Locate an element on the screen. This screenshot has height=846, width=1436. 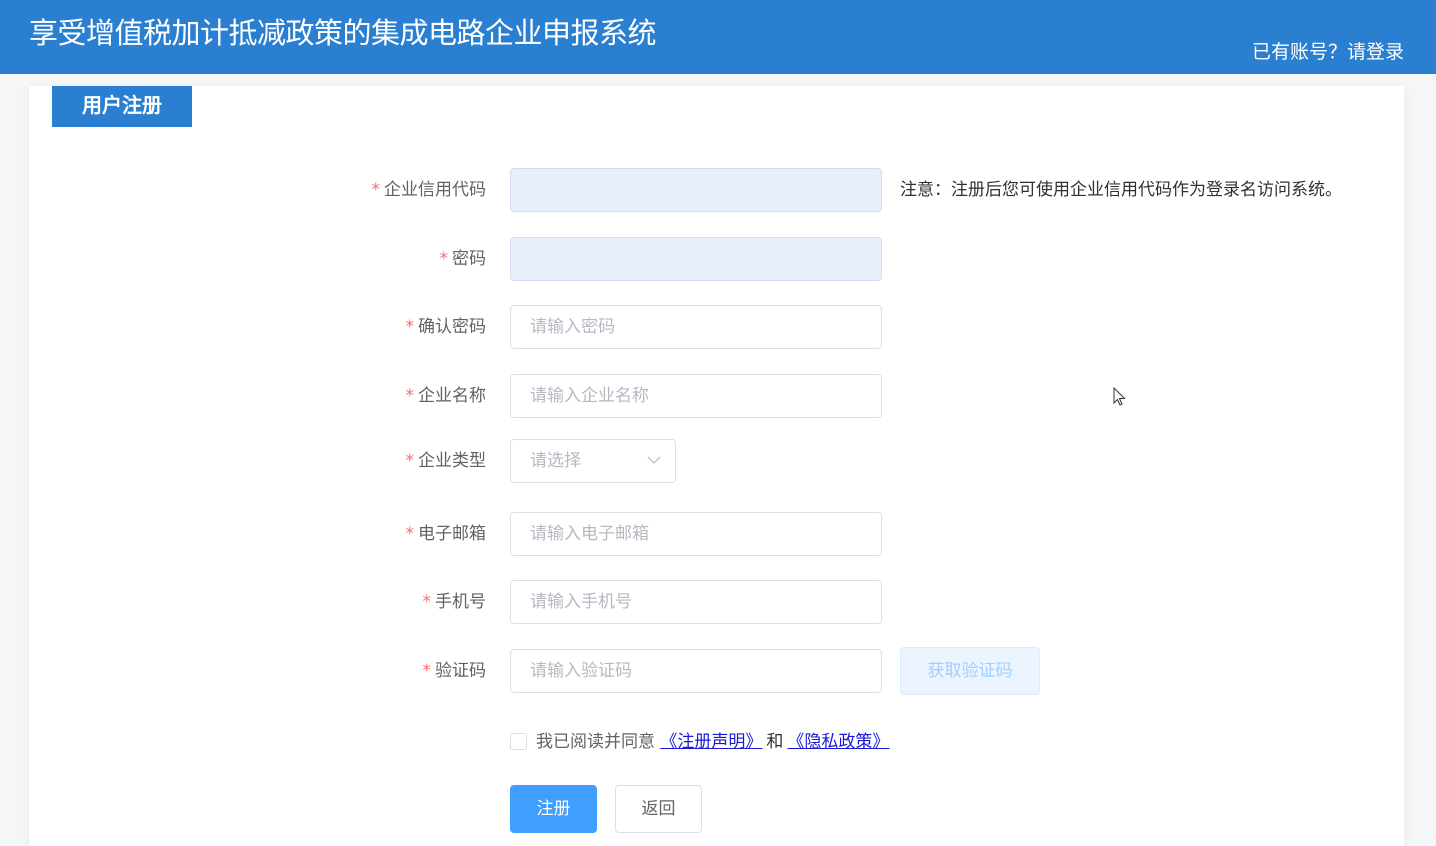
password-row: * 密码 is located at coordinates (716, 259).